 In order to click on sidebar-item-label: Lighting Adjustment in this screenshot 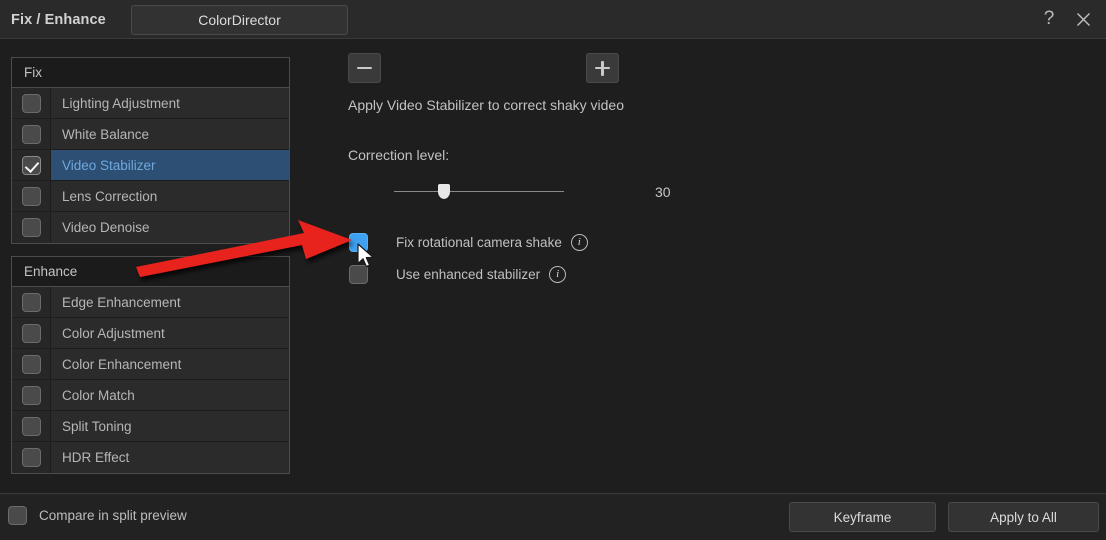, I will do `click(121, 103)`.